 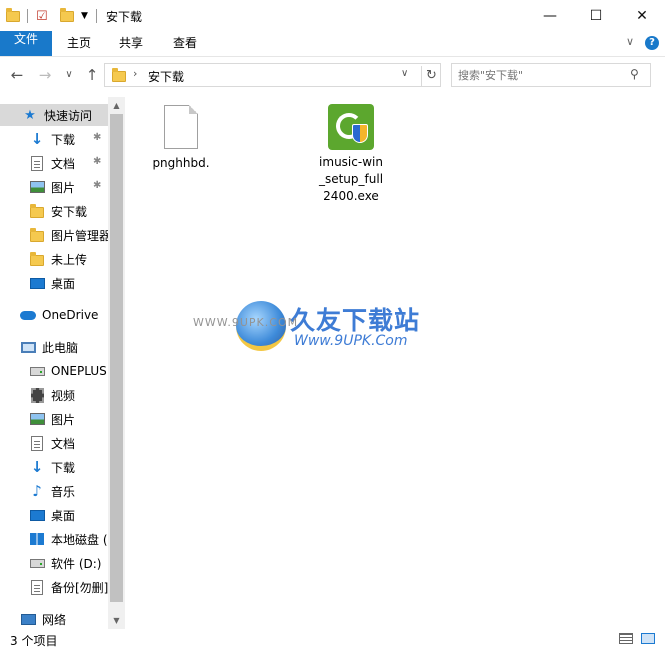 I want to click on search-box: ⚲, so click(x=551, y=75).